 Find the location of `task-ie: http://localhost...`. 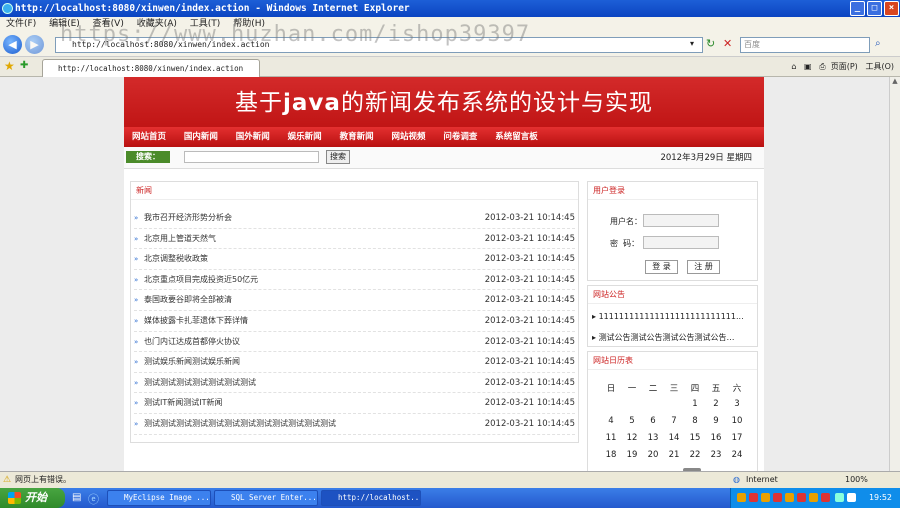

task-ie: http://localhost... is located at coordinates (371, 498).